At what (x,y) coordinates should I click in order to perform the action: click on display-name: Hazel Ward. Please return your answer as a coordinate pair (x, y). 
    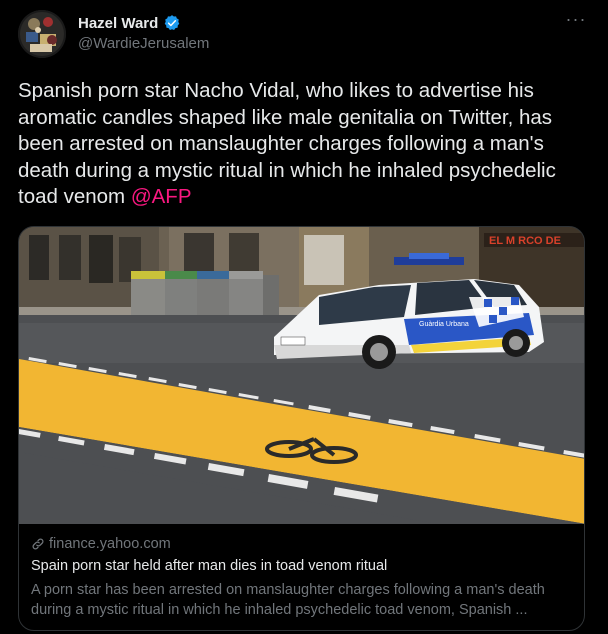
    Looking at the image, I should click on (118, 23).